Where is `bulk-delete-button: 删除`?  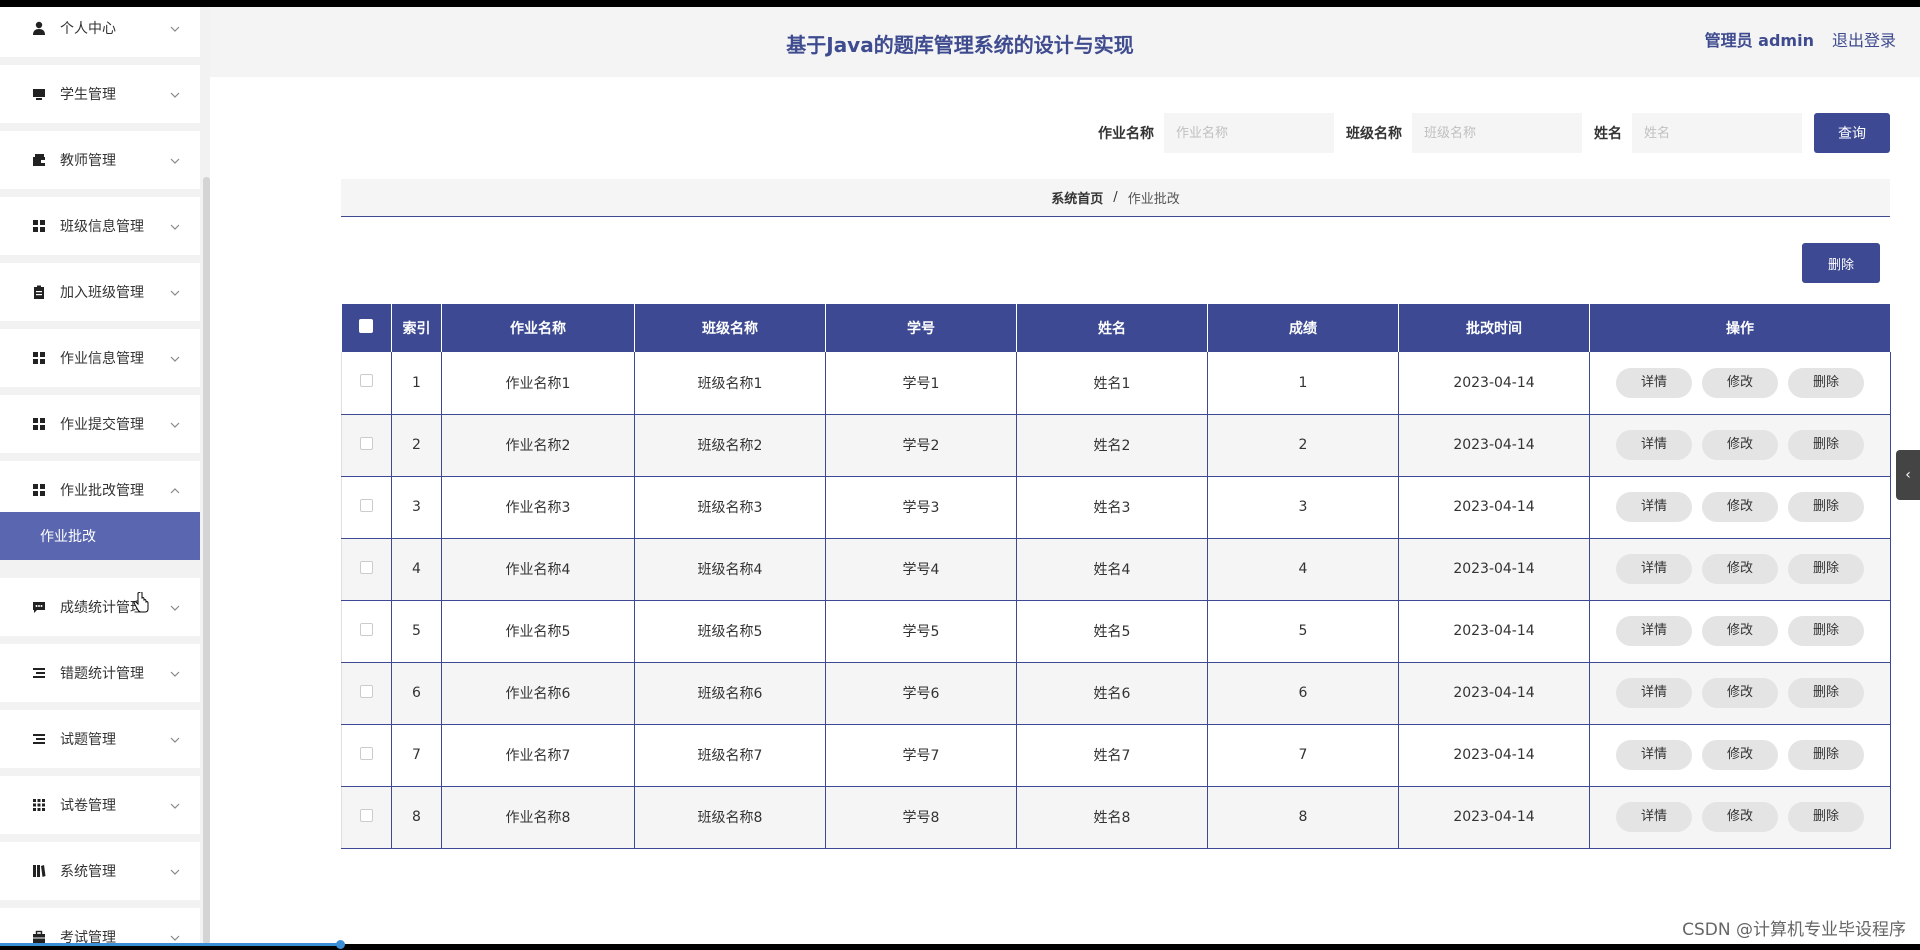
bulk-delete-button: 删除 is located at coordinates (1841, 263).